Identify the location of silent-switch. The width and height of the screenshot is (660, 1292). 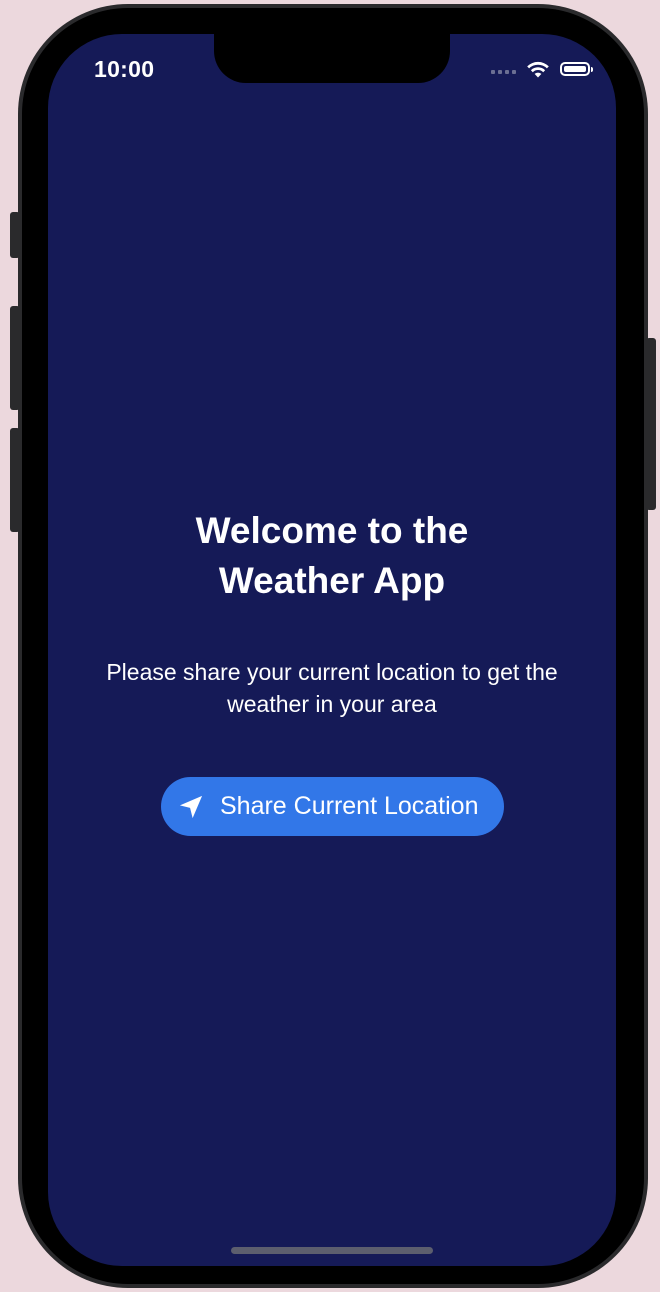
(15, 235).